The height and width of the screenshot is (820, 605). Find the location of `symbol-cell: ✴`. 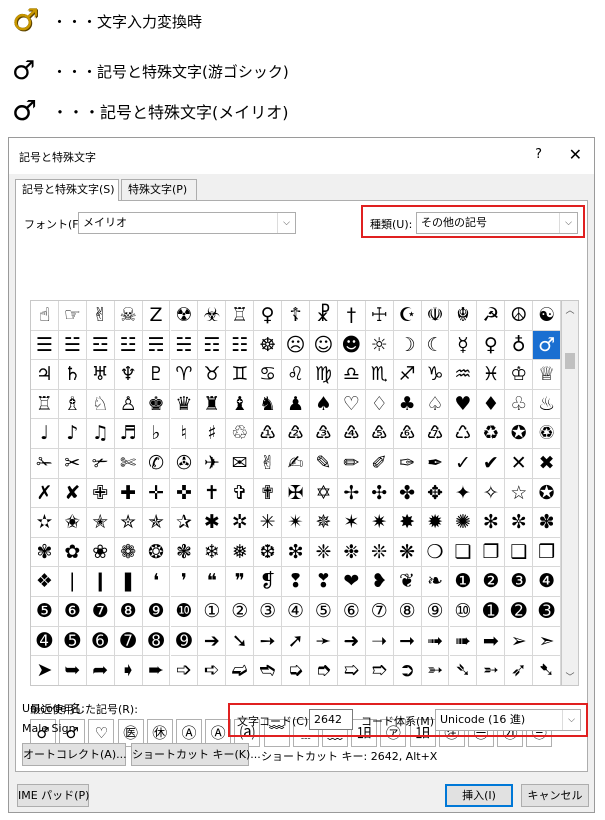

symbol-cell: ✴ is located at coordinates (296, 523).